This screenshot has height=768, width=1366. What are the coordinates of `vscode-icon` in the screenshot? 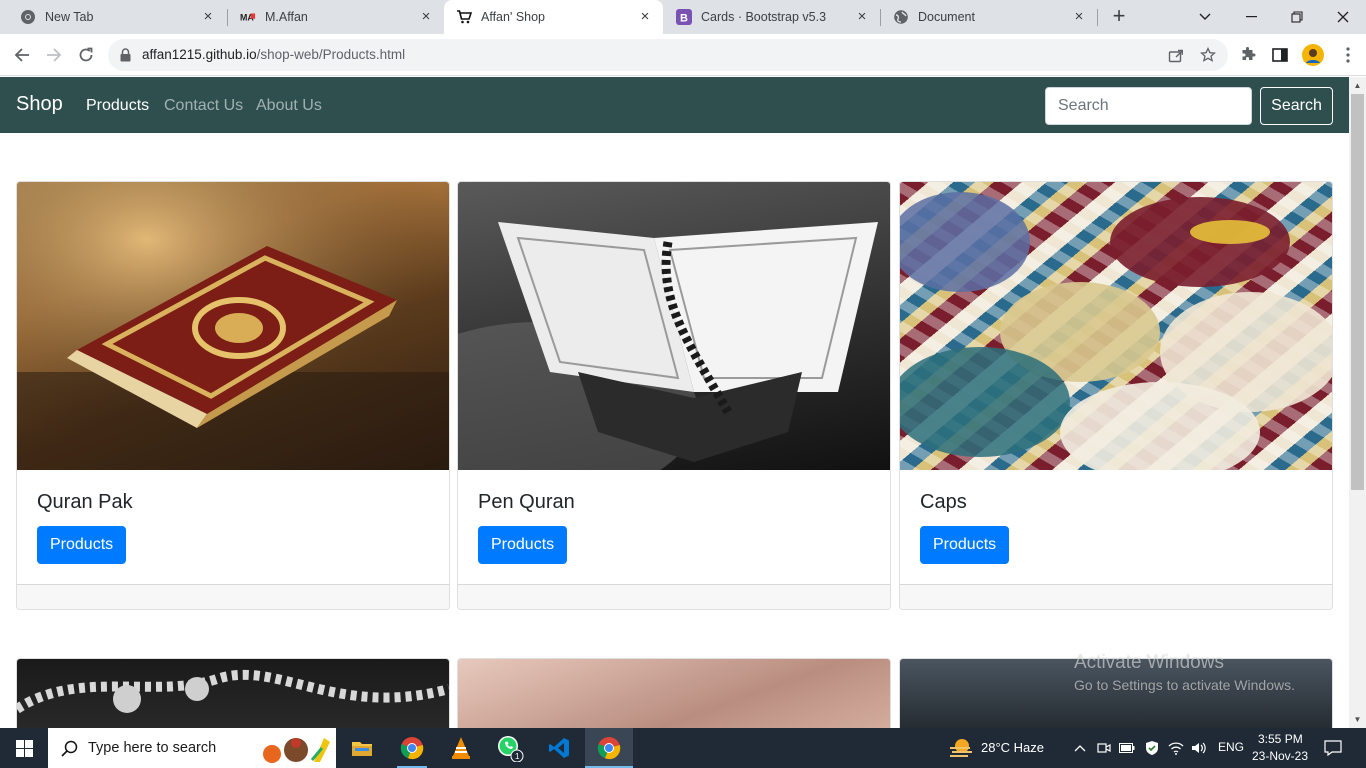 It's located at (559, 748).